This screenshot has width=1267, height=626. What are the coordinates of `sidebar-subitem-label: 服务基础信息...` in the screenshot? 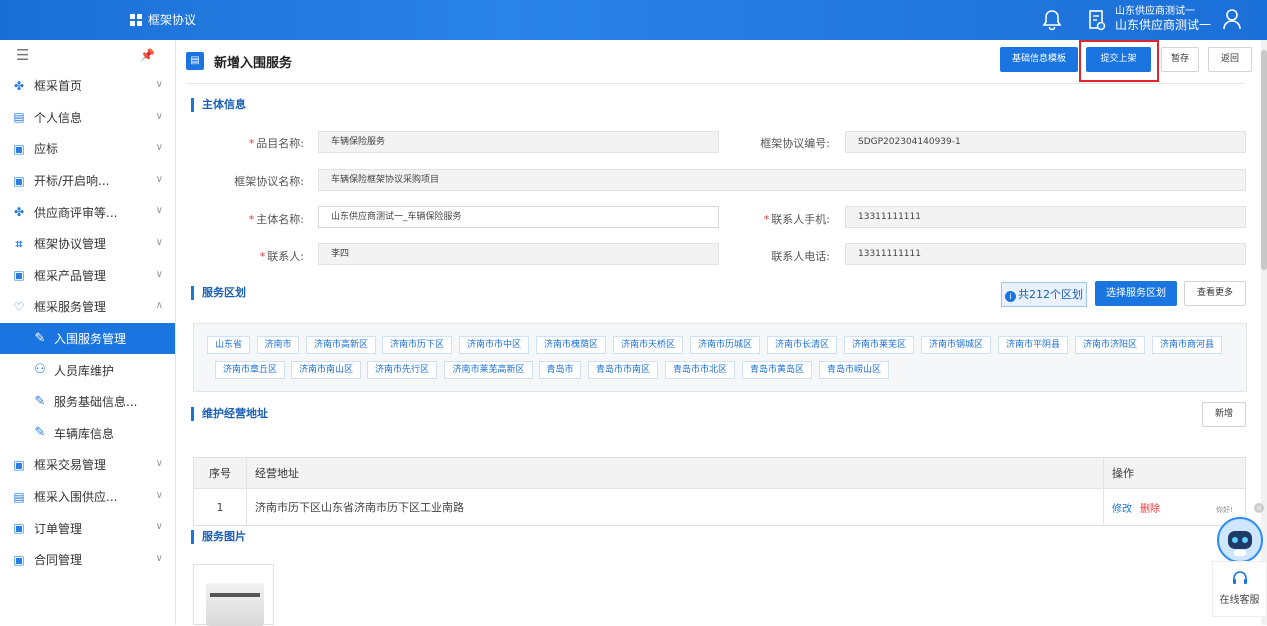 It's located at (96, 402).